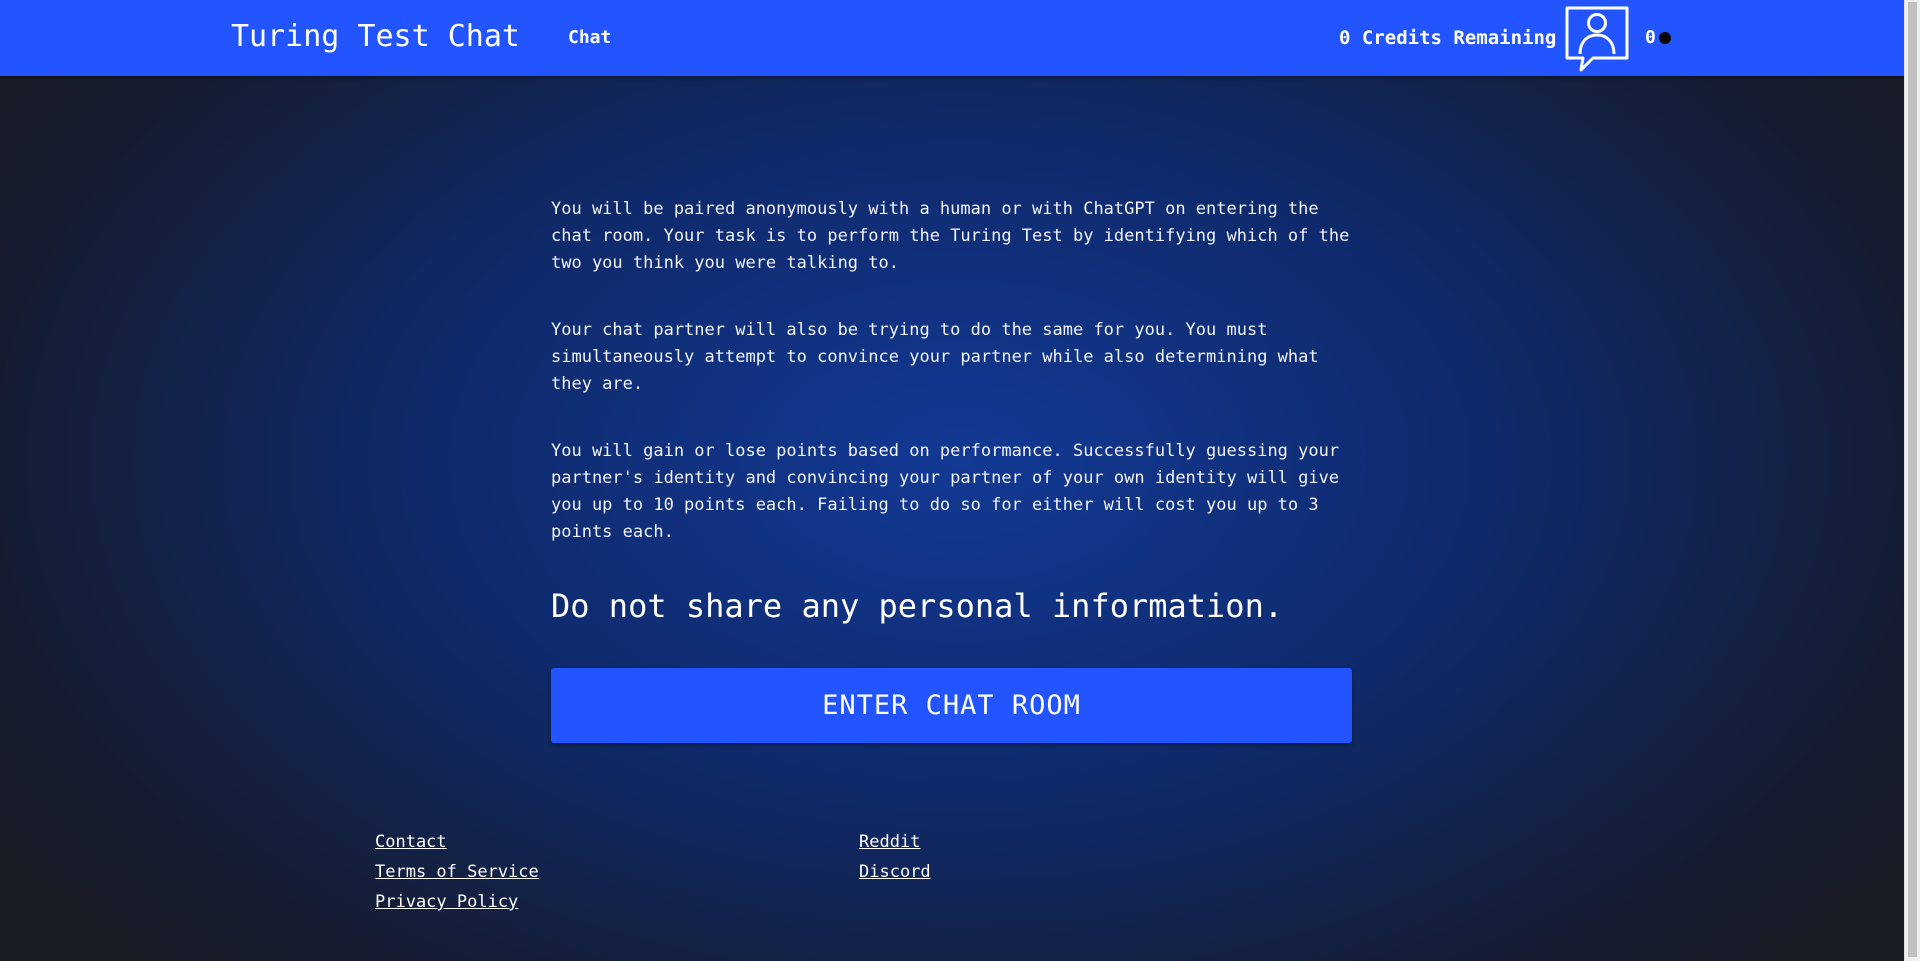 The height and width of the screenshot is (961, 1920). Describe the element at coordinates (1650, 37) in the screenshot. I see `points-count: 0` at that location.